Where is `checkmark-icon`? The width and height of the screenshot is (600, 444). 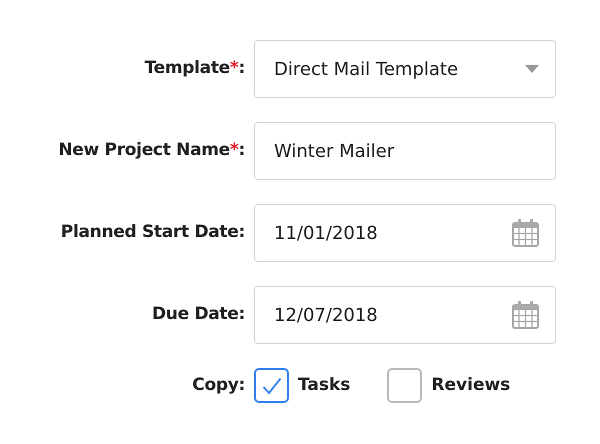 checkmark-icon is located at coordinates (272, 385).